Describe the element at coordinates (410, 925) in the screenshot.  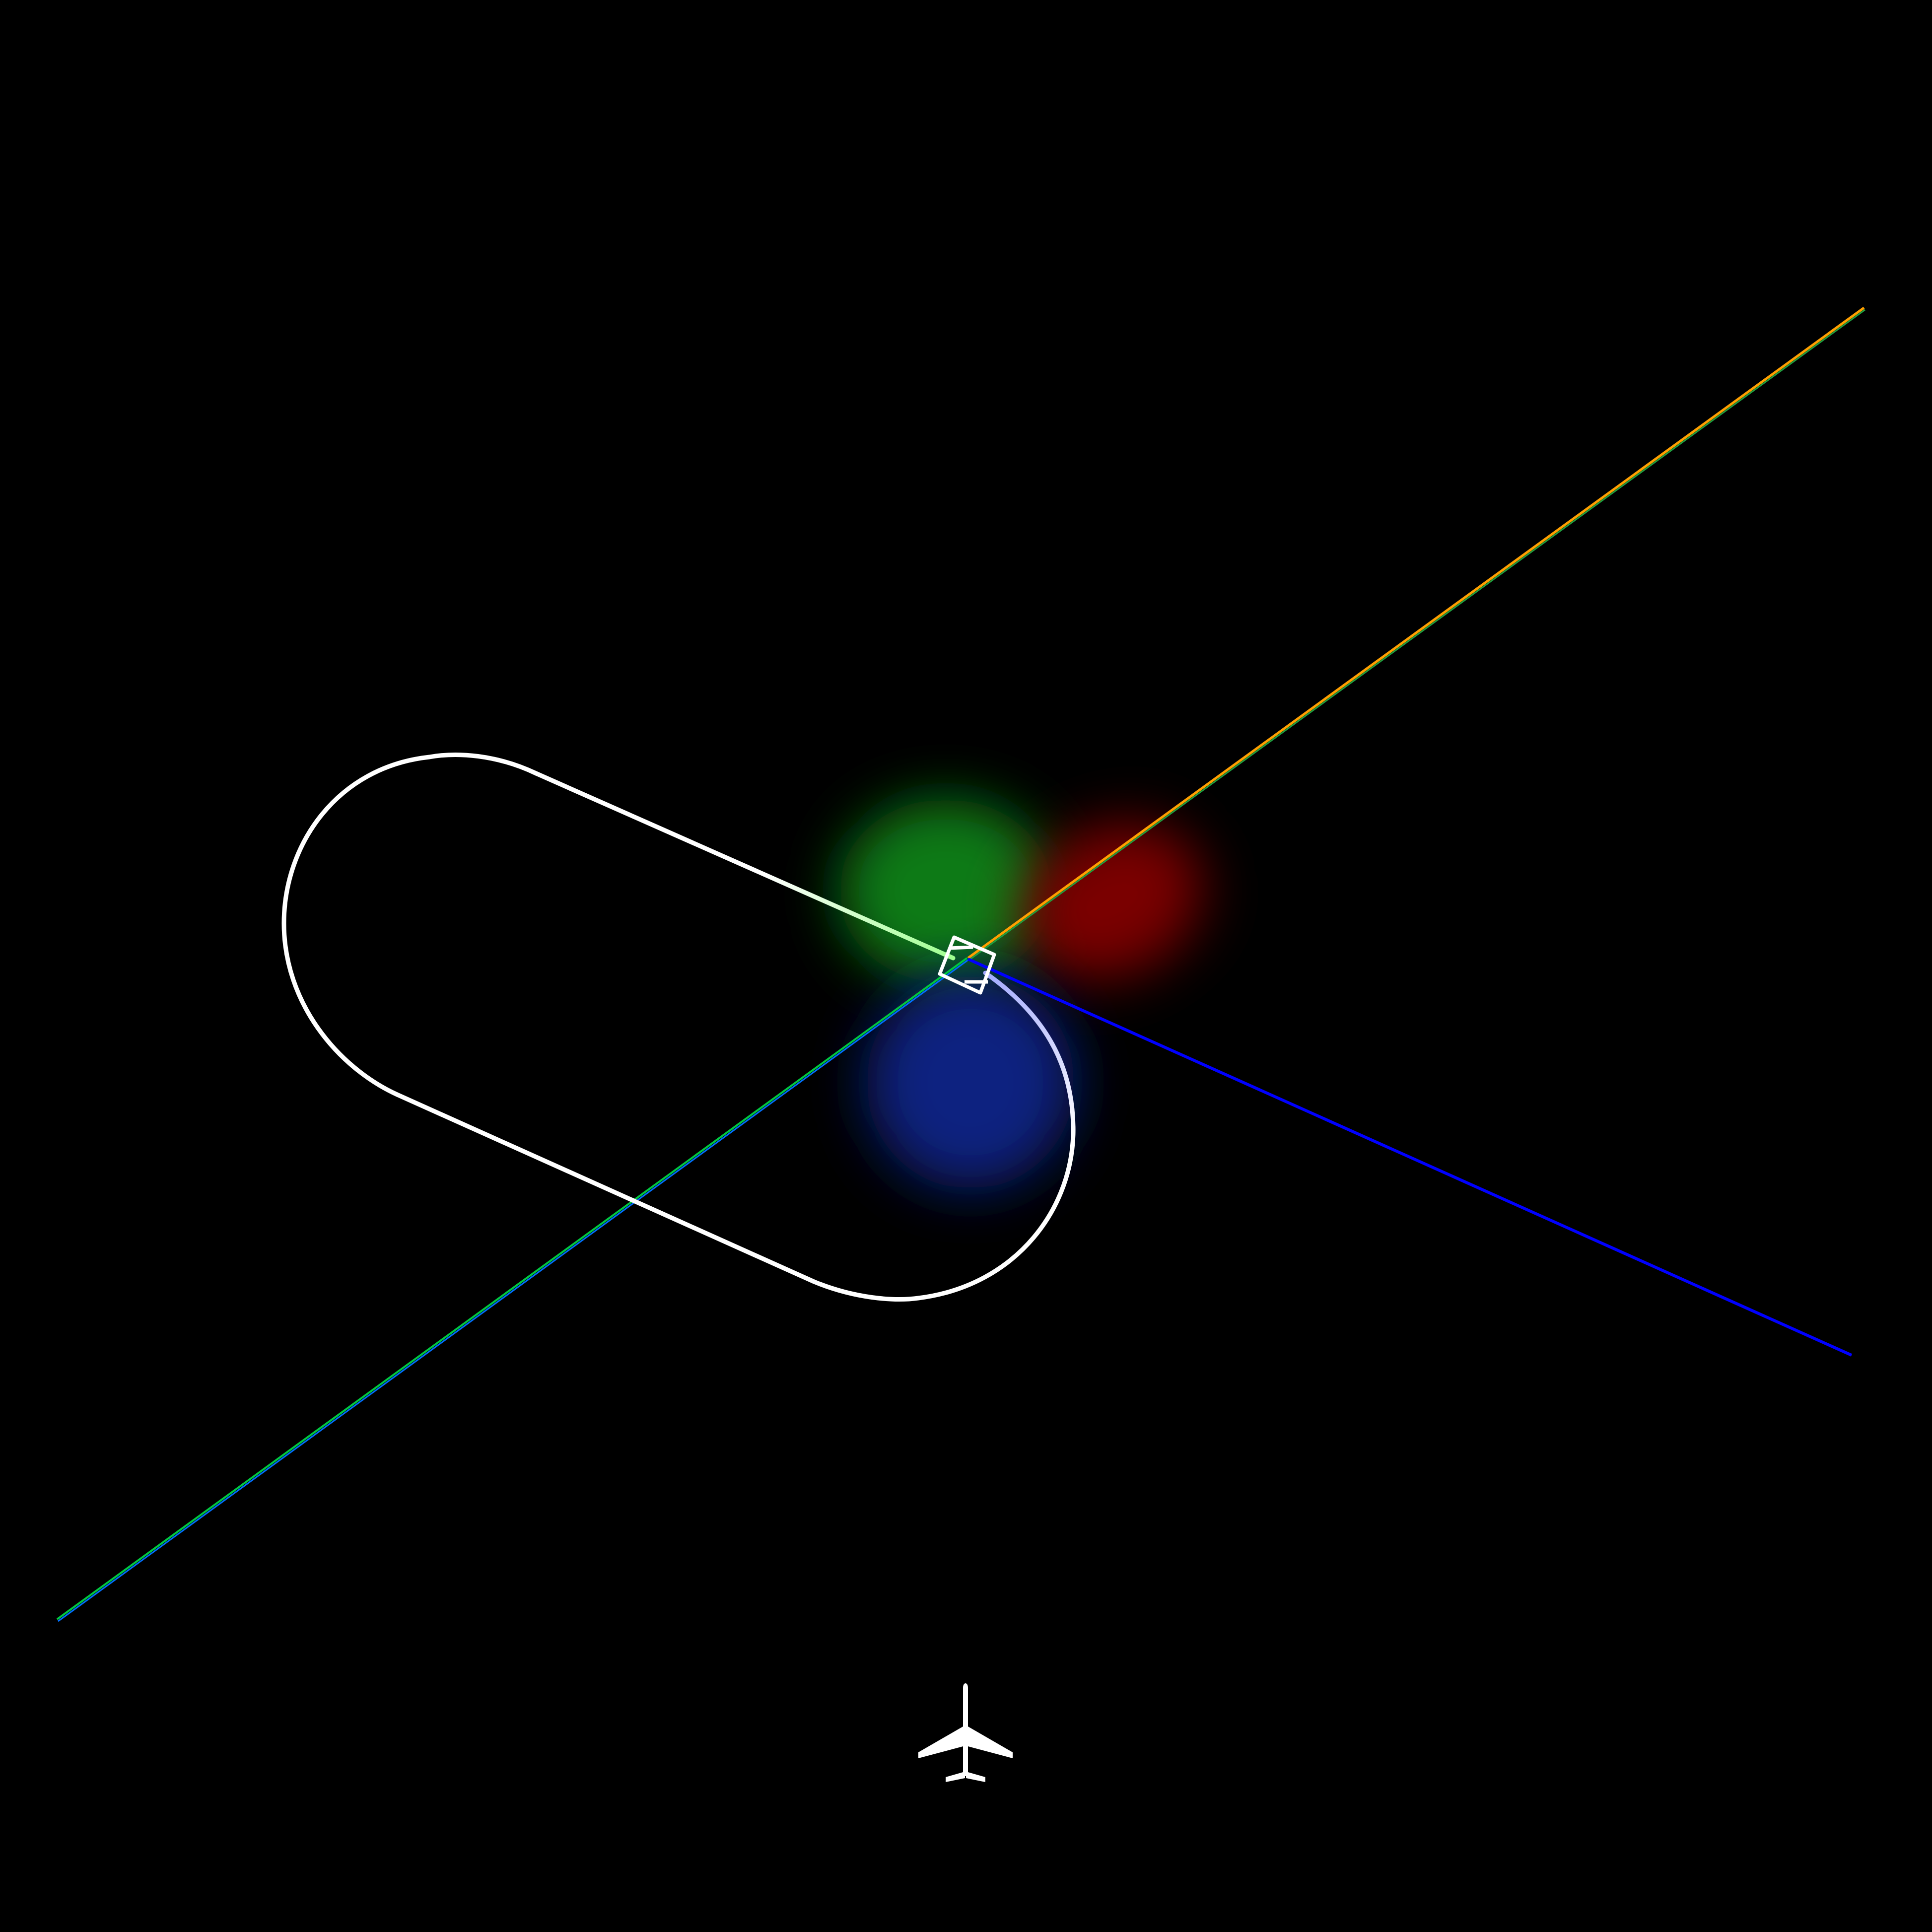
I see `holding-turn-west` at that location.